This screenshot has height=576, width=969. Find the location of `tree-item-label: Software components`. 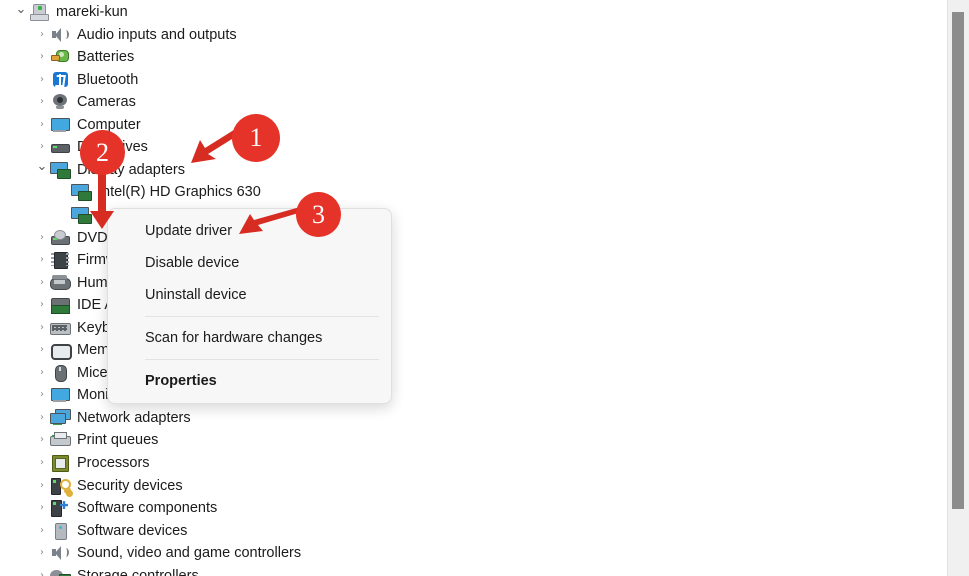

tree-item-label: Software components is located at coordinates (147, 508).